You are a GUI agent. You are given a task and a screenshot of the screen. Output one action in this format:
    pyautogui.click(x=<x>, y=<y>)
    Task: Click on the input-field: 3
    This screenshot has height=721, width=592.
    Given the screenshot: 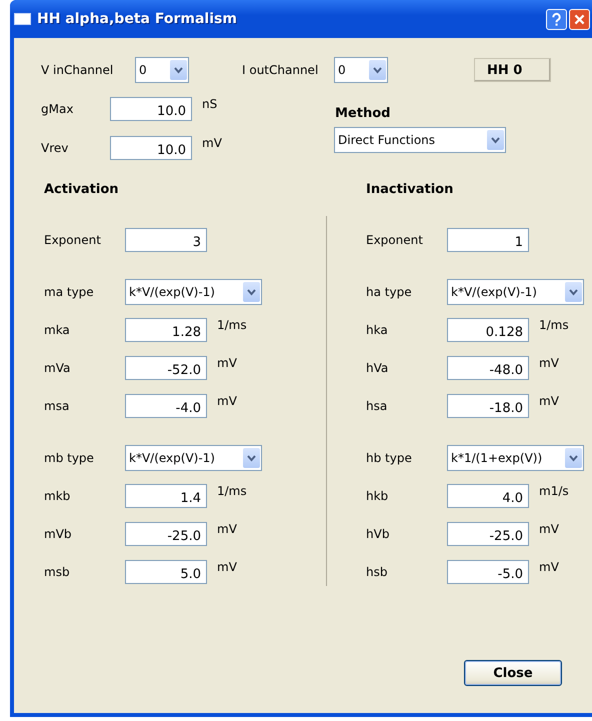 What is the action you would take?
    pyautogui.click(x=166, y=240)
    